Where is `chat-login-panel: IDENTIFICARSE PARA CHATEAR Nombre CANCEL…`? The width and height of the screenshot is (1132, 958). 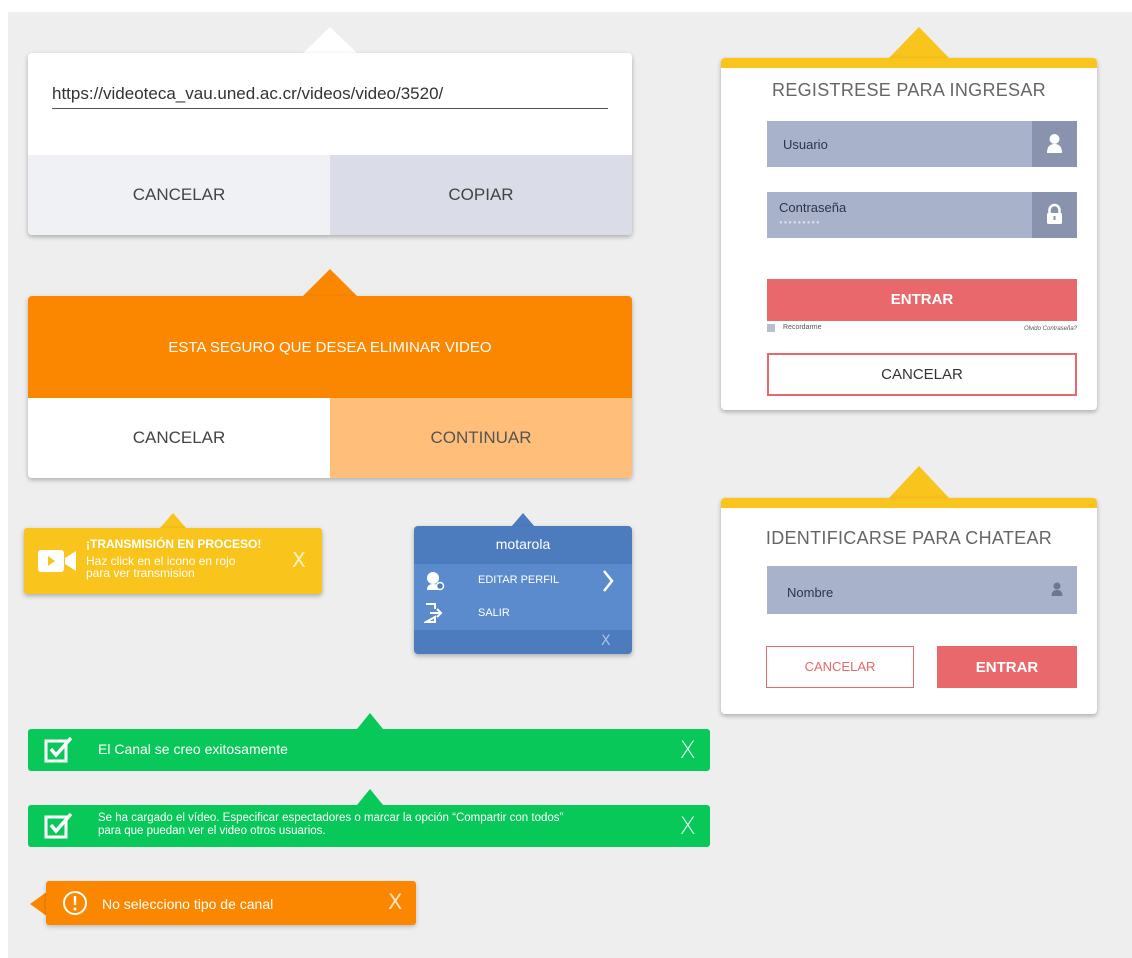
chat-login-panel: IDENTIFICARSE PARA CHATEAR Nombre CANCEL… is located at coordinates (909, 606).